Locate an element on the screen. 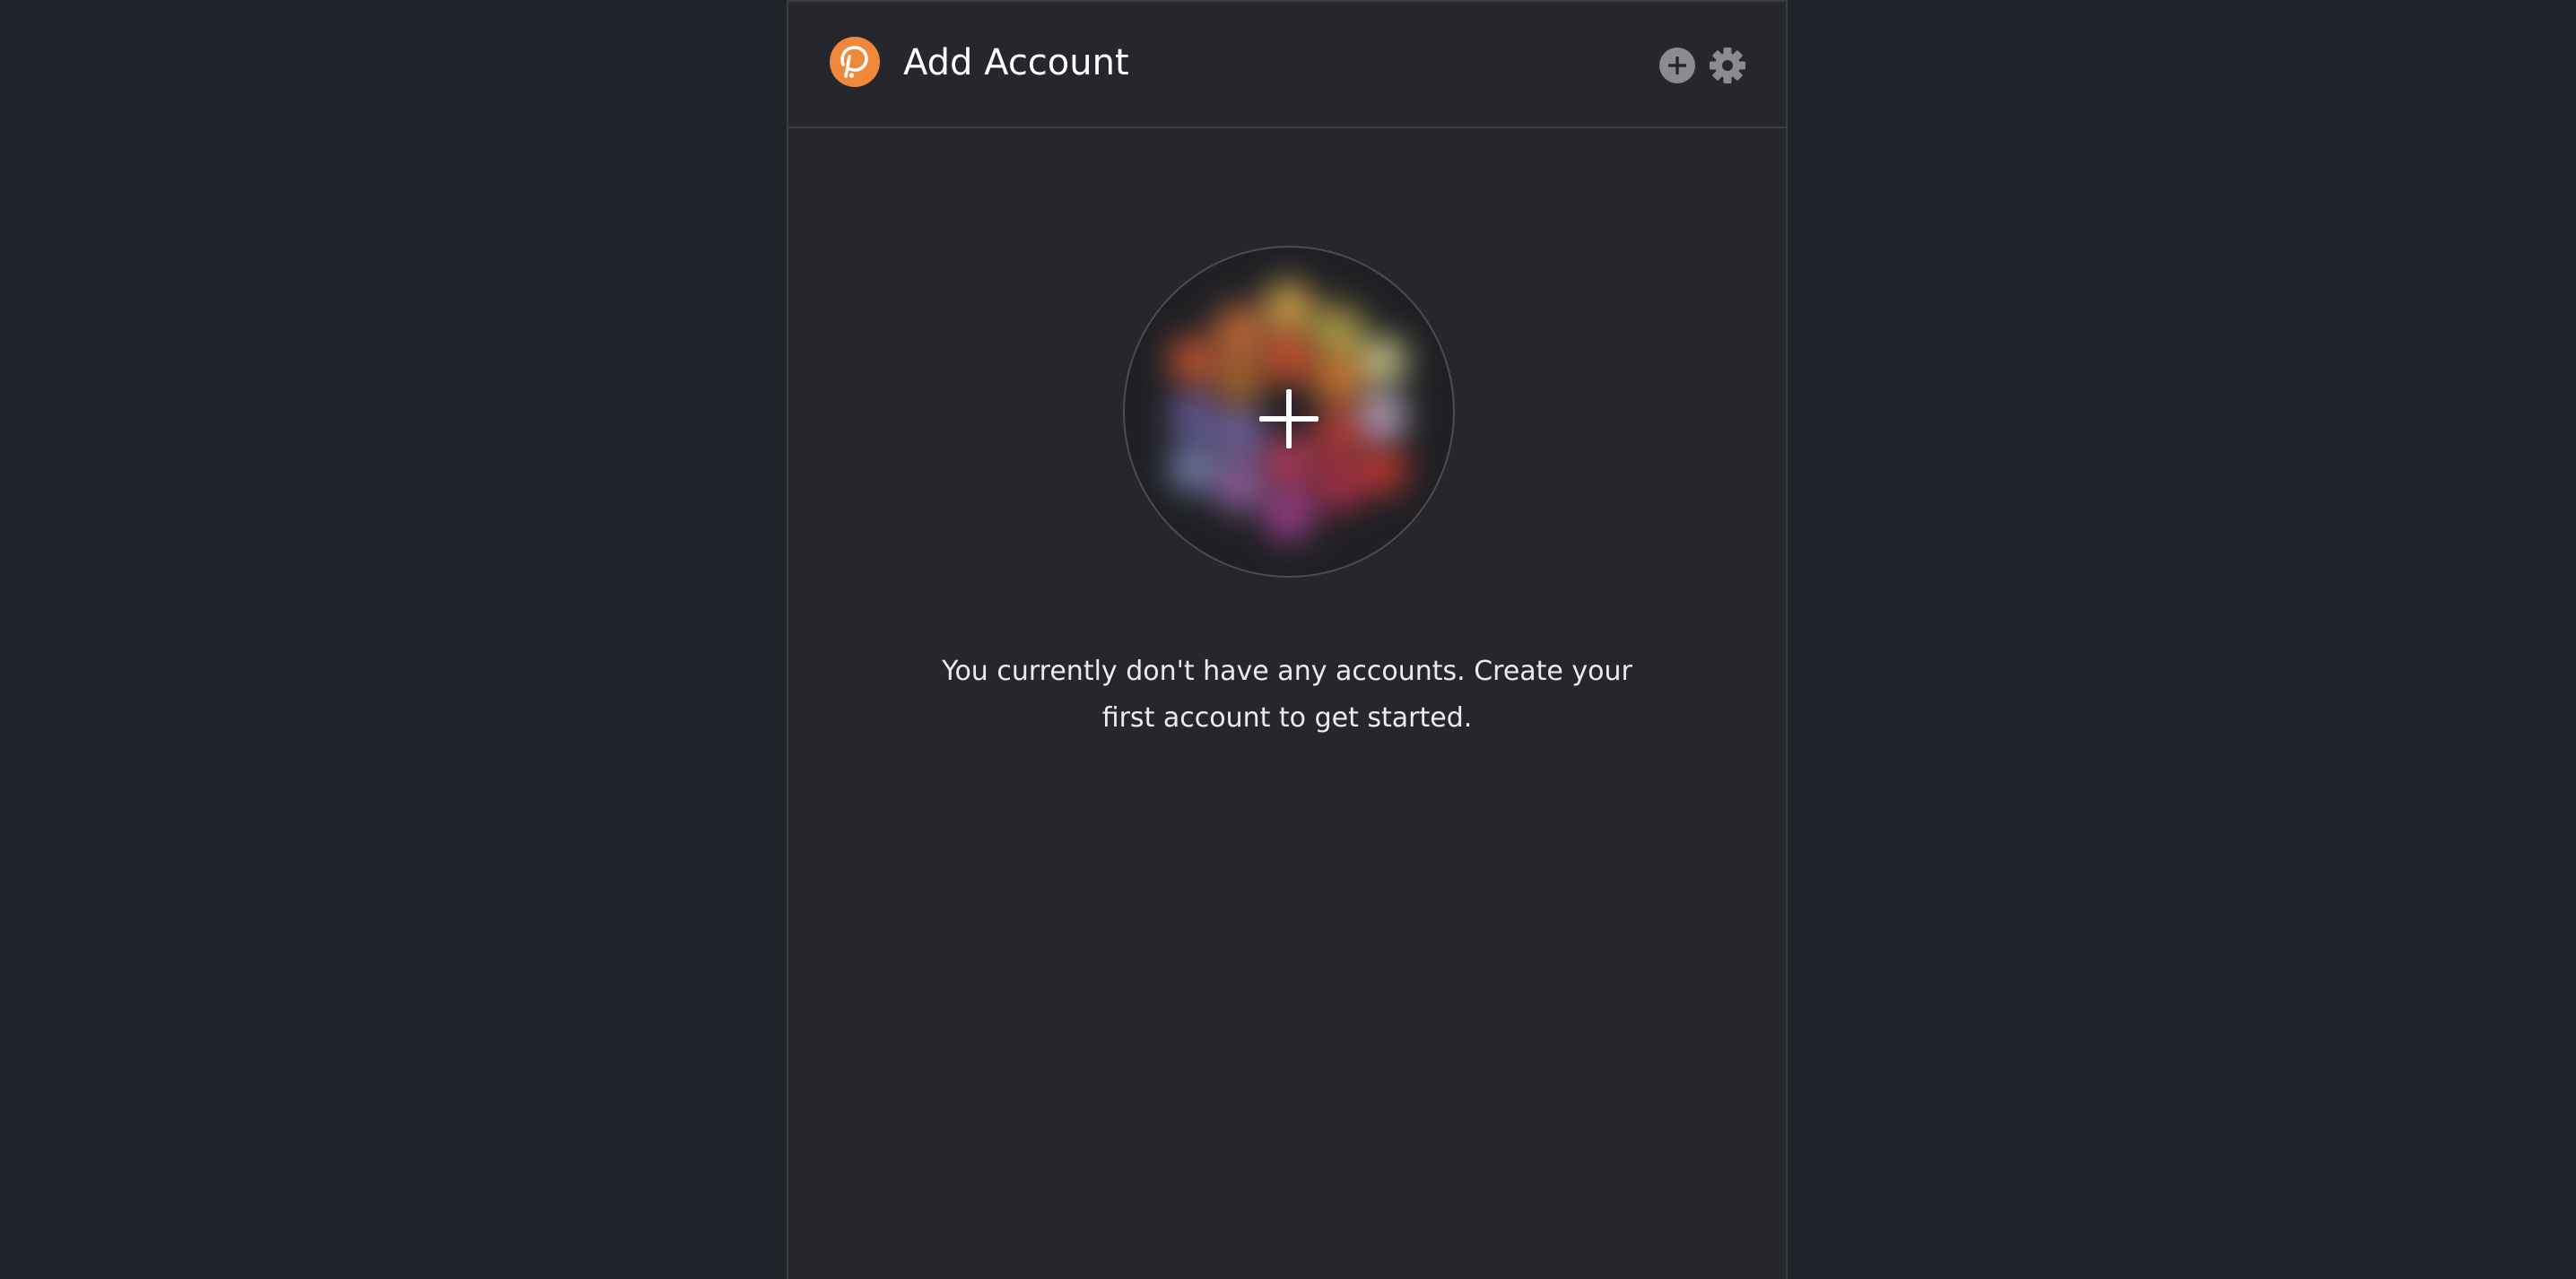 The width and height of the screenshot is (2576, 1279). create-account-identicon-button is located at coordinates (1289, 412).